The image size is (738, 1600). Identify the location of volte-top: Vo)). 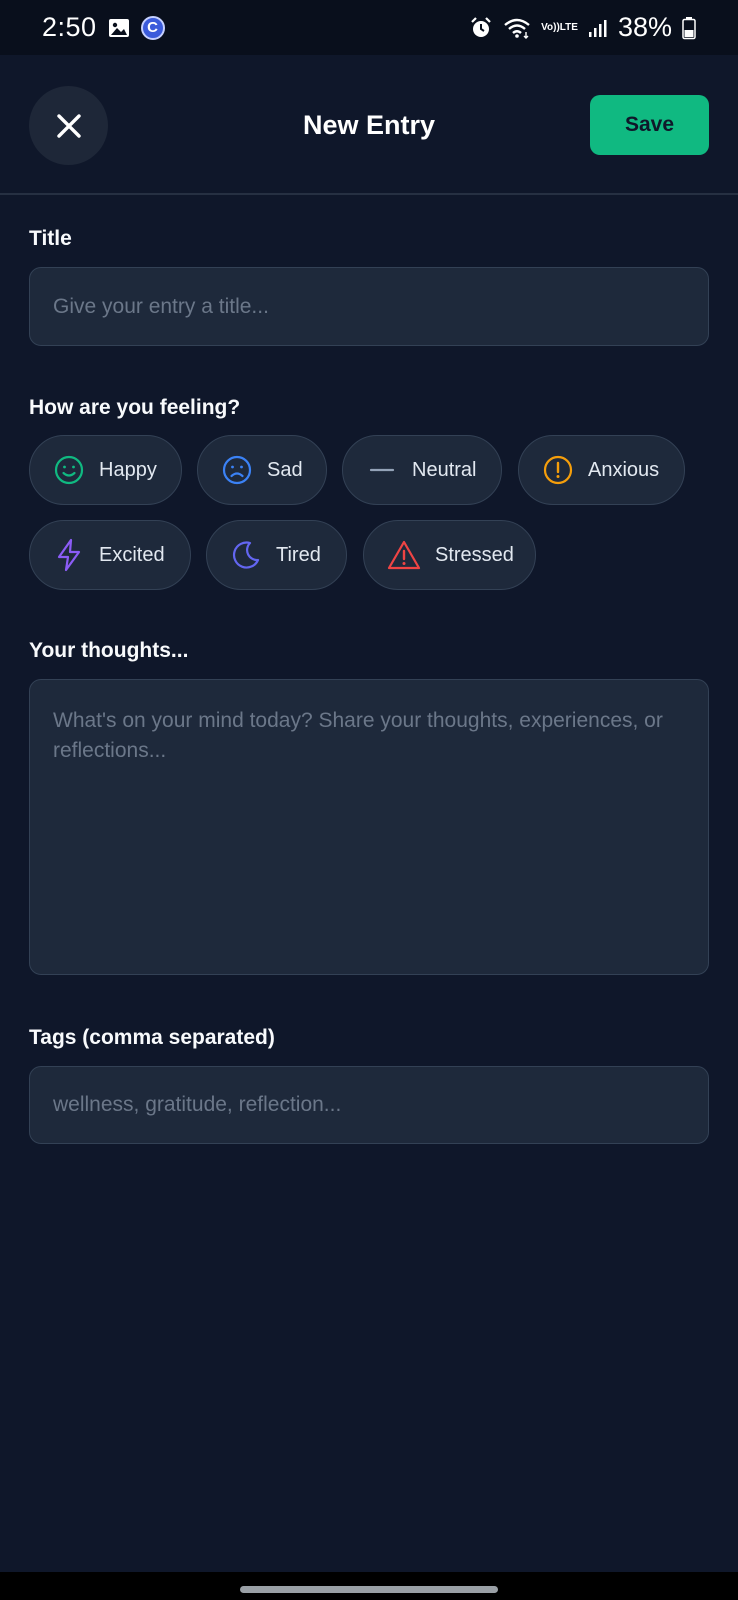
(550, 27).